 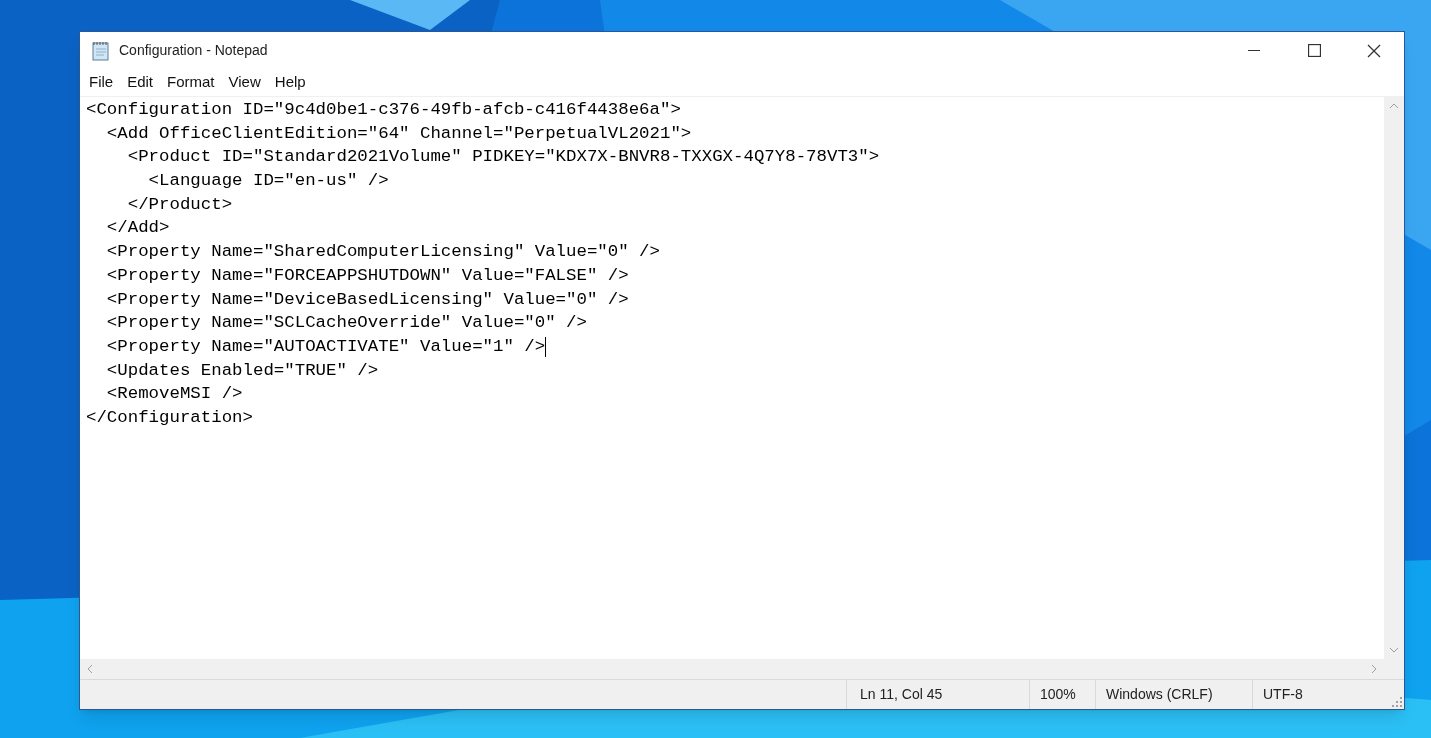 What do you see at coordinates (242, 370) in the screenshot?
I see `code-line: <Updates Enabled="TRUE" />` at bounding box center [242, 370].